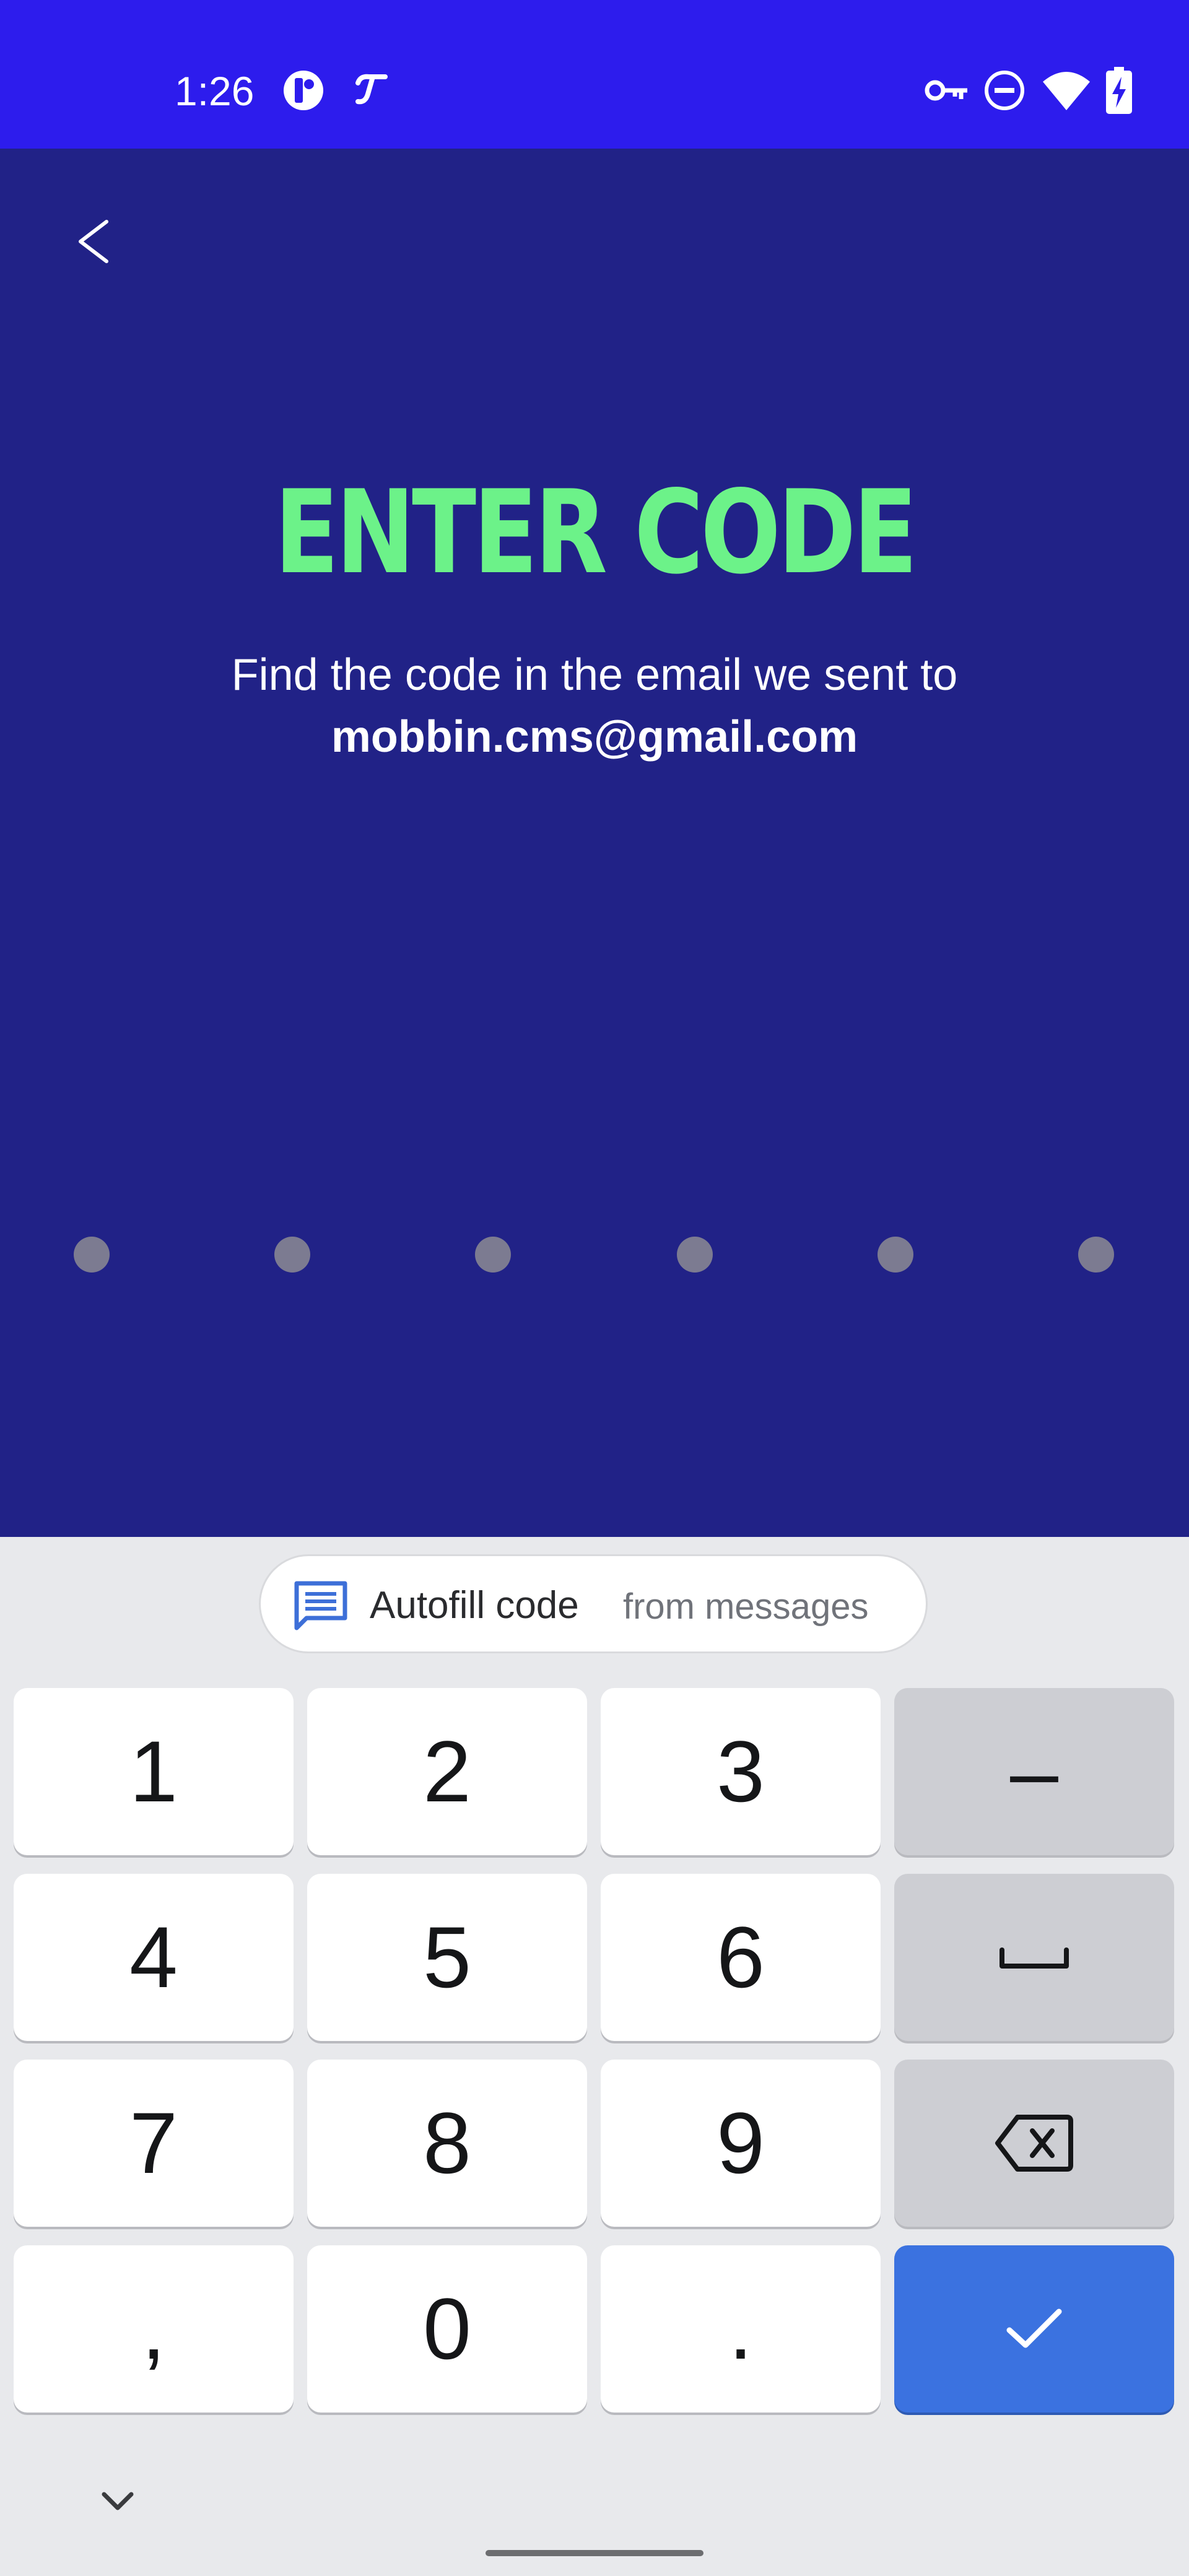  What do you see at coordinates (594, 2553) in the screenshot?
I see `home-indicator` at bounding box center [594, 2553].